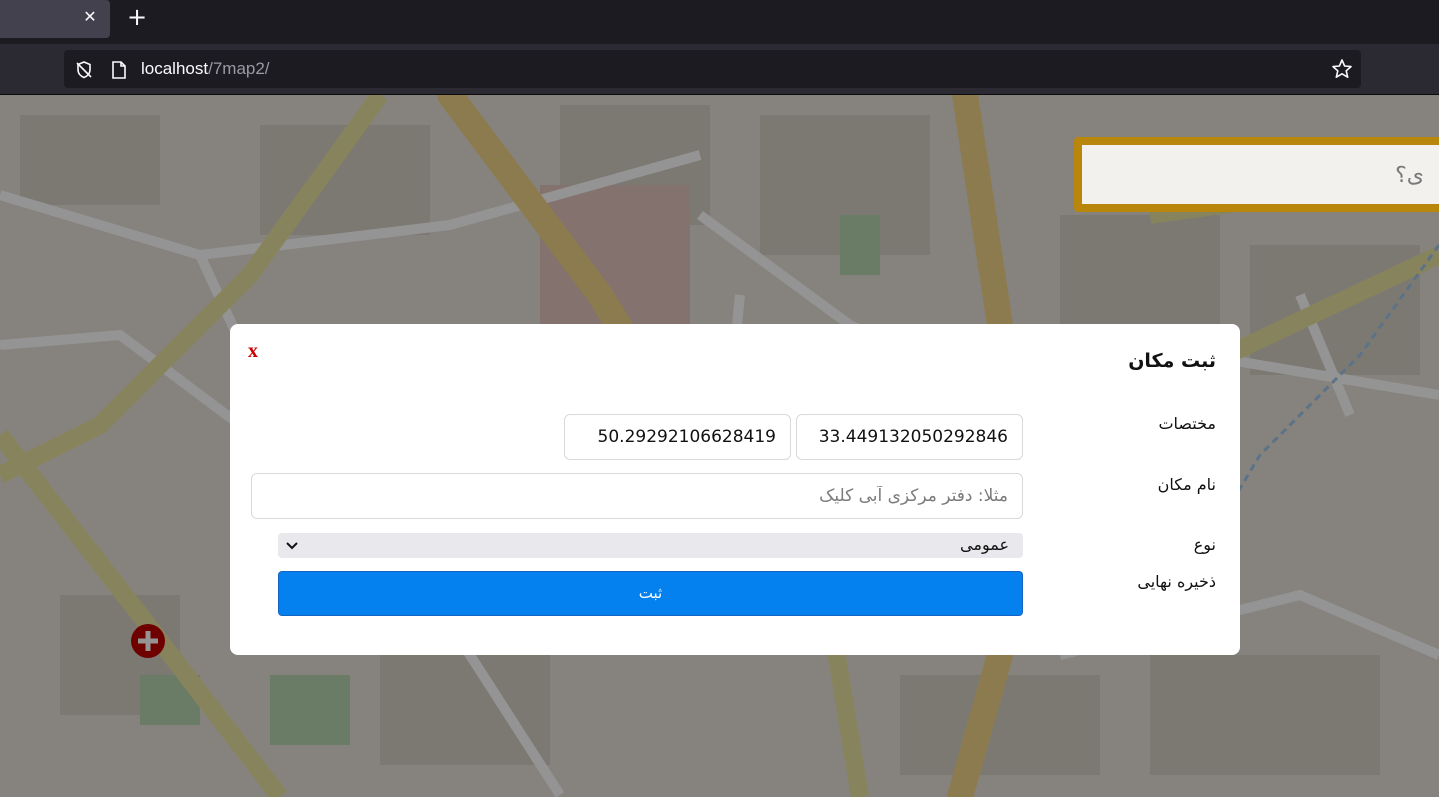 The width and height of the screenshot is (1439, 797). What do you see at coordinates (1409, 175) in the screenshot?
I see `map-search-text: ی؟` at bounding box center [1409, 175].